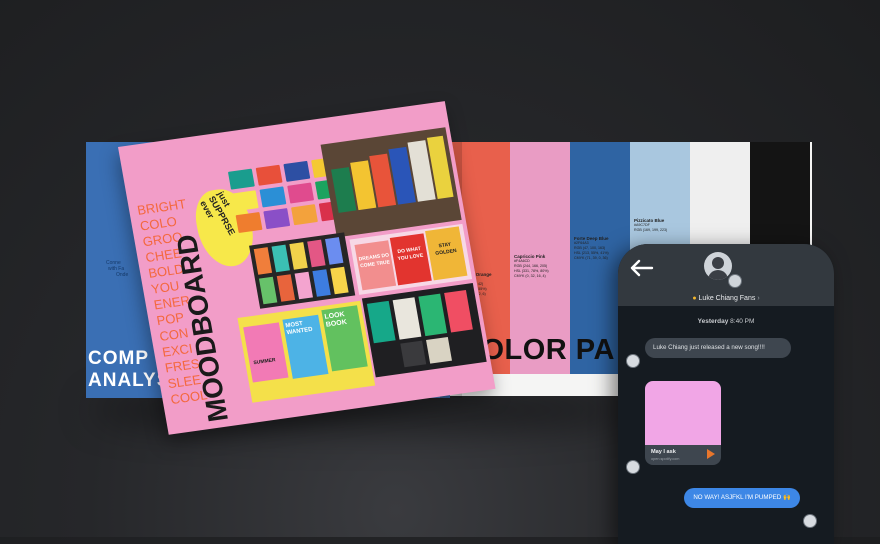 The width and height of the screenshot is (880, 544). Describe the element at coordinates (375, 265) in the screenshot. I see `quote-poster: DREAMS DO COME TRUE` at that location.